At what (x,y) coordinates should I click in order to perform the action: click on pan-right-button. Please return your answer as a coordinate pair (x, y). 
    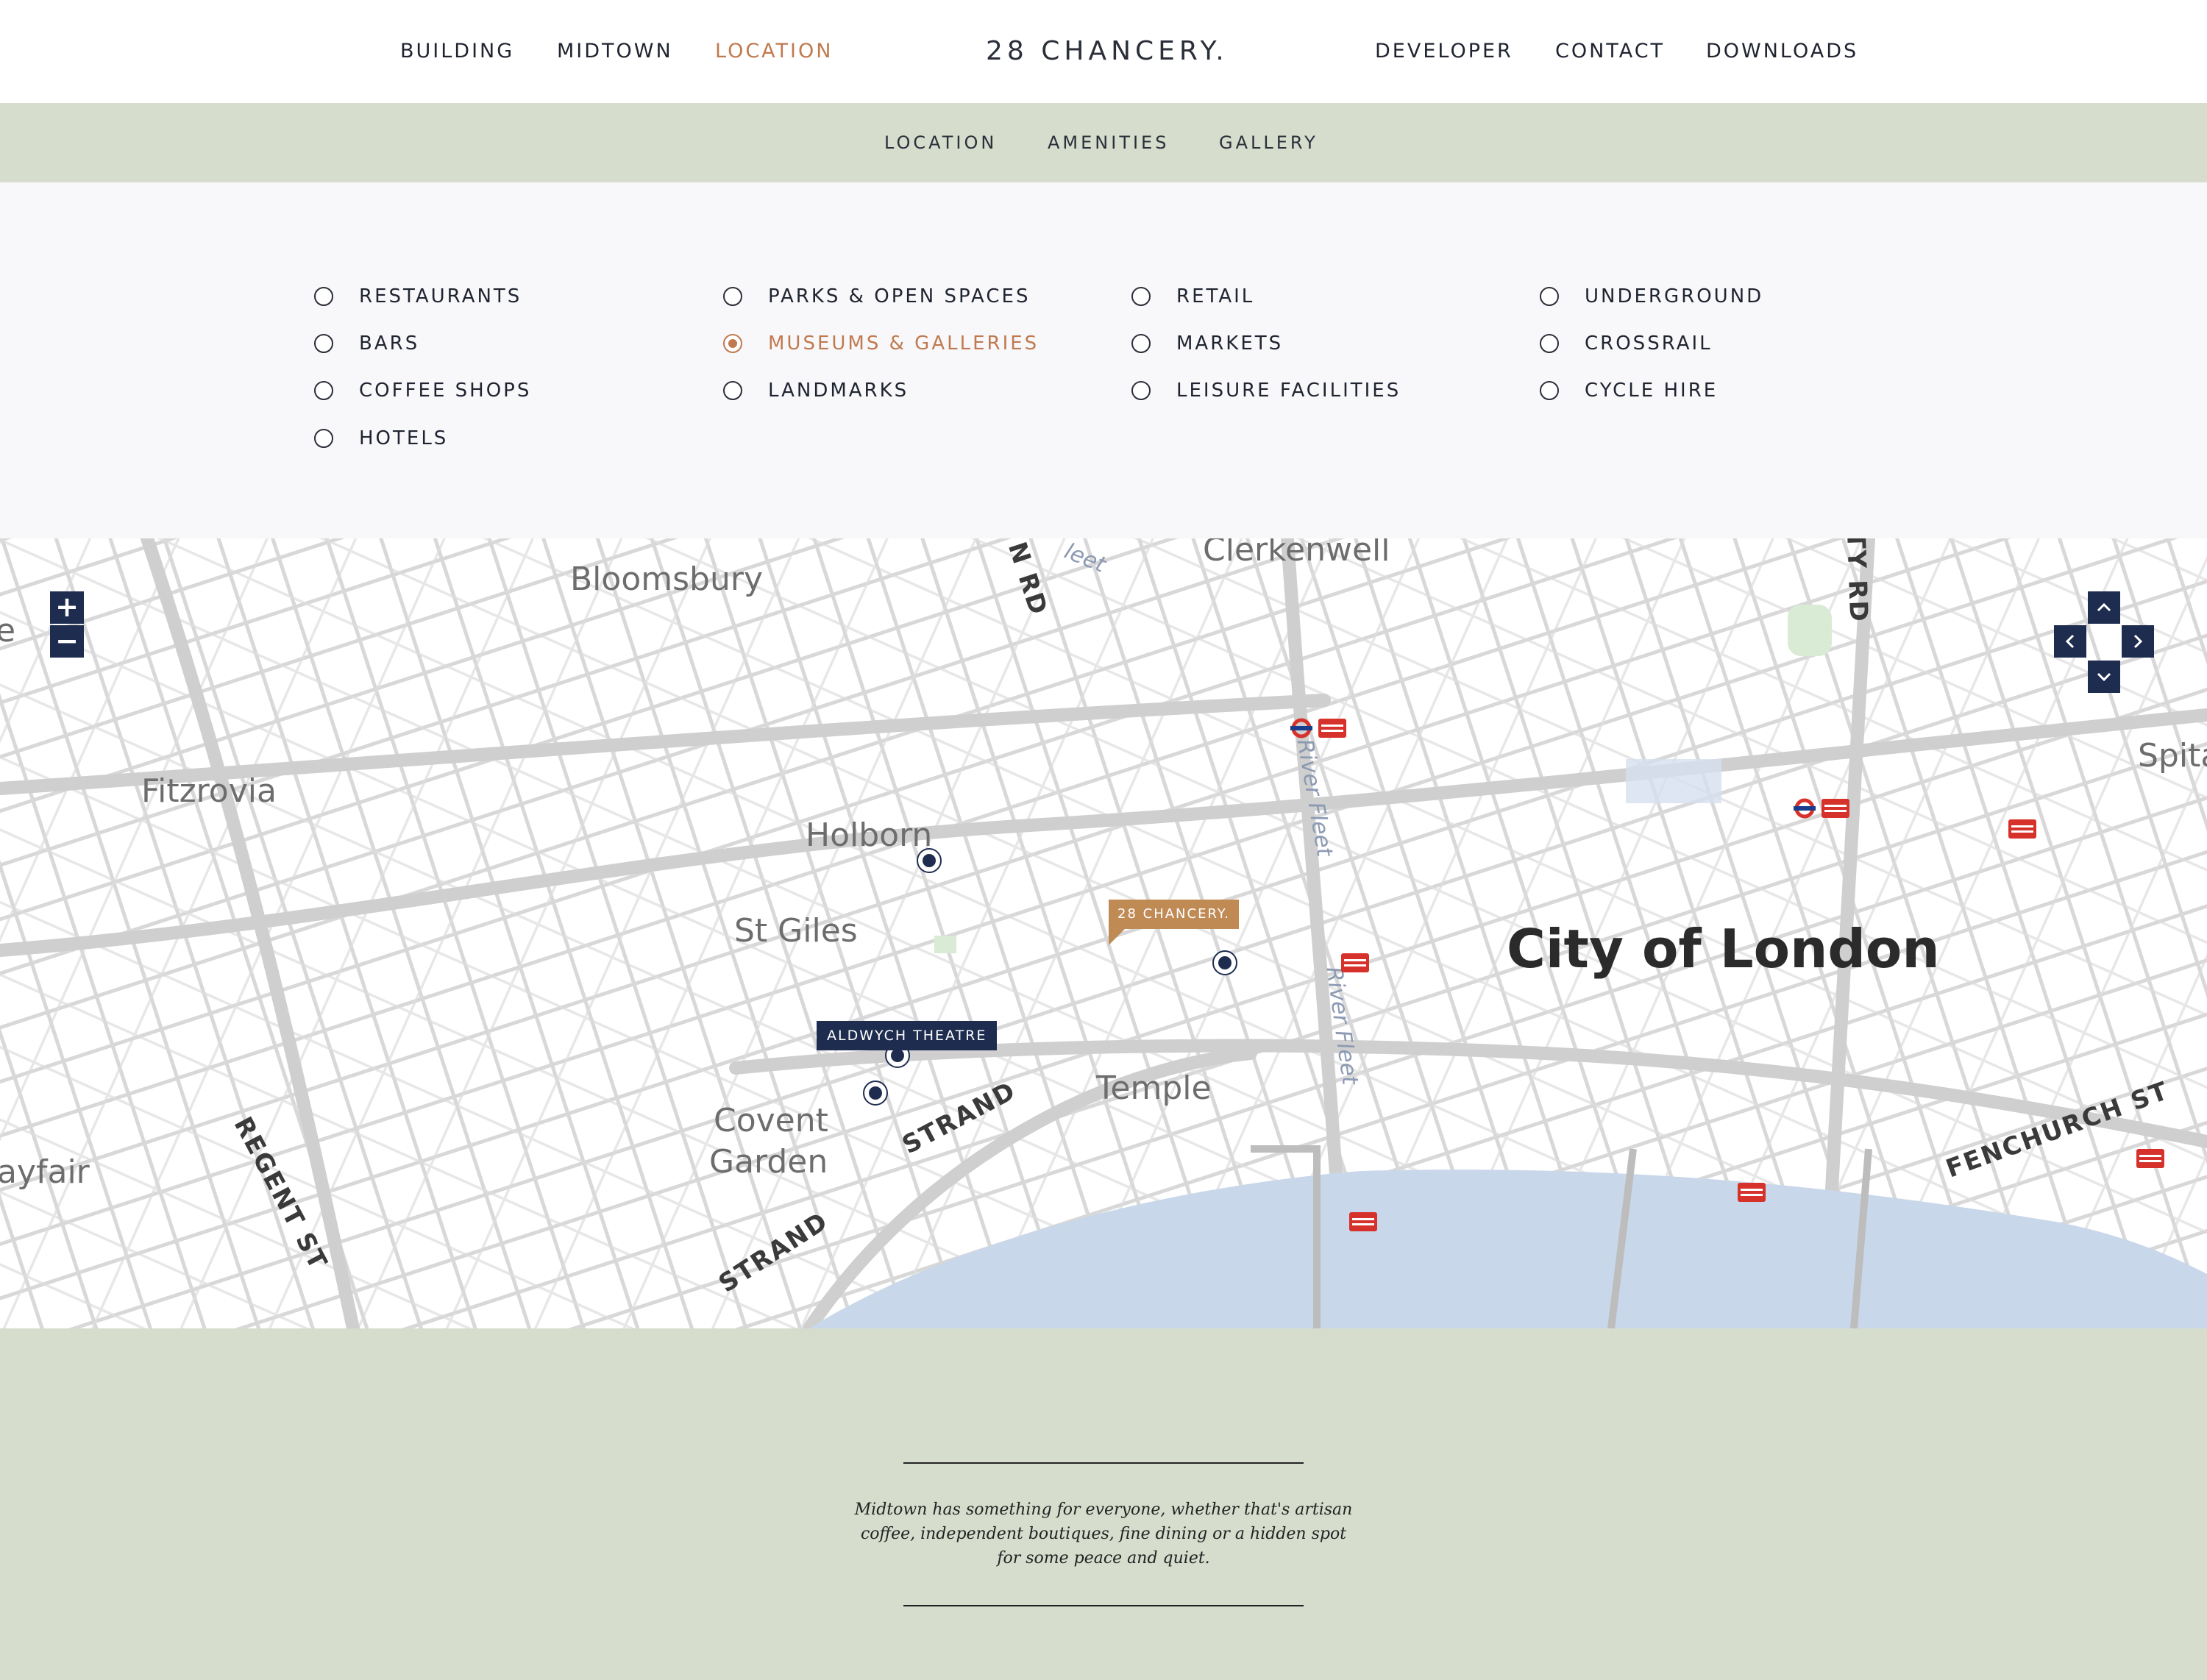
    Looking at the image, I should click on (2138, 642).